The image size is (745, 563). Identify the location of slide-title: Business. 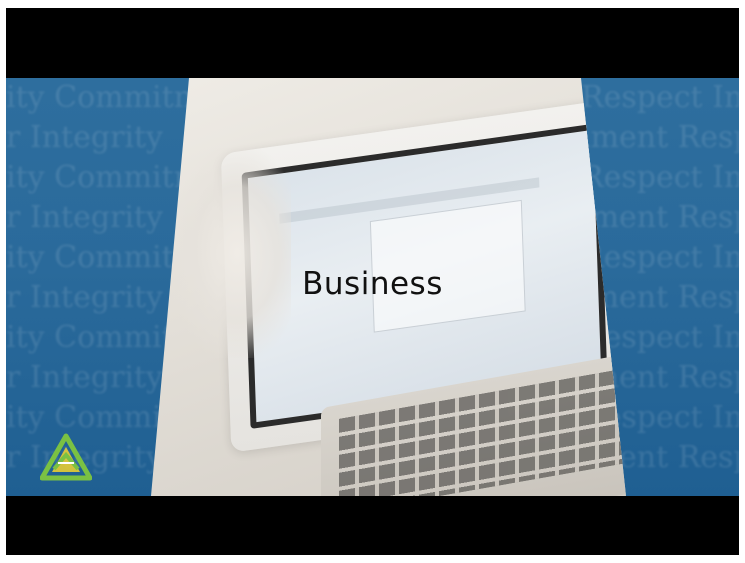
(372, 284).